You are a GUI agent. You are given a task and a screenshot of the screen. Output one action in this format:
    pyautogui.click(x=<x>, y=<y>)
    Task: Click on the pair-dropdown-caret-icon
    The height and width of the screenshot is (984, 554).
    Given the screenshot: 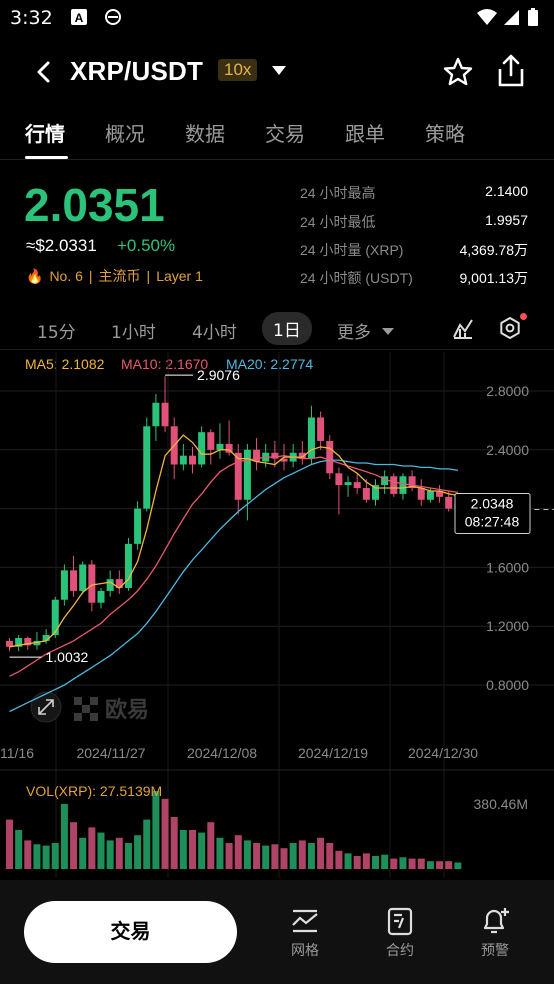 What is the action you would take?
    pyautogui.click(x=279, y=70)
    